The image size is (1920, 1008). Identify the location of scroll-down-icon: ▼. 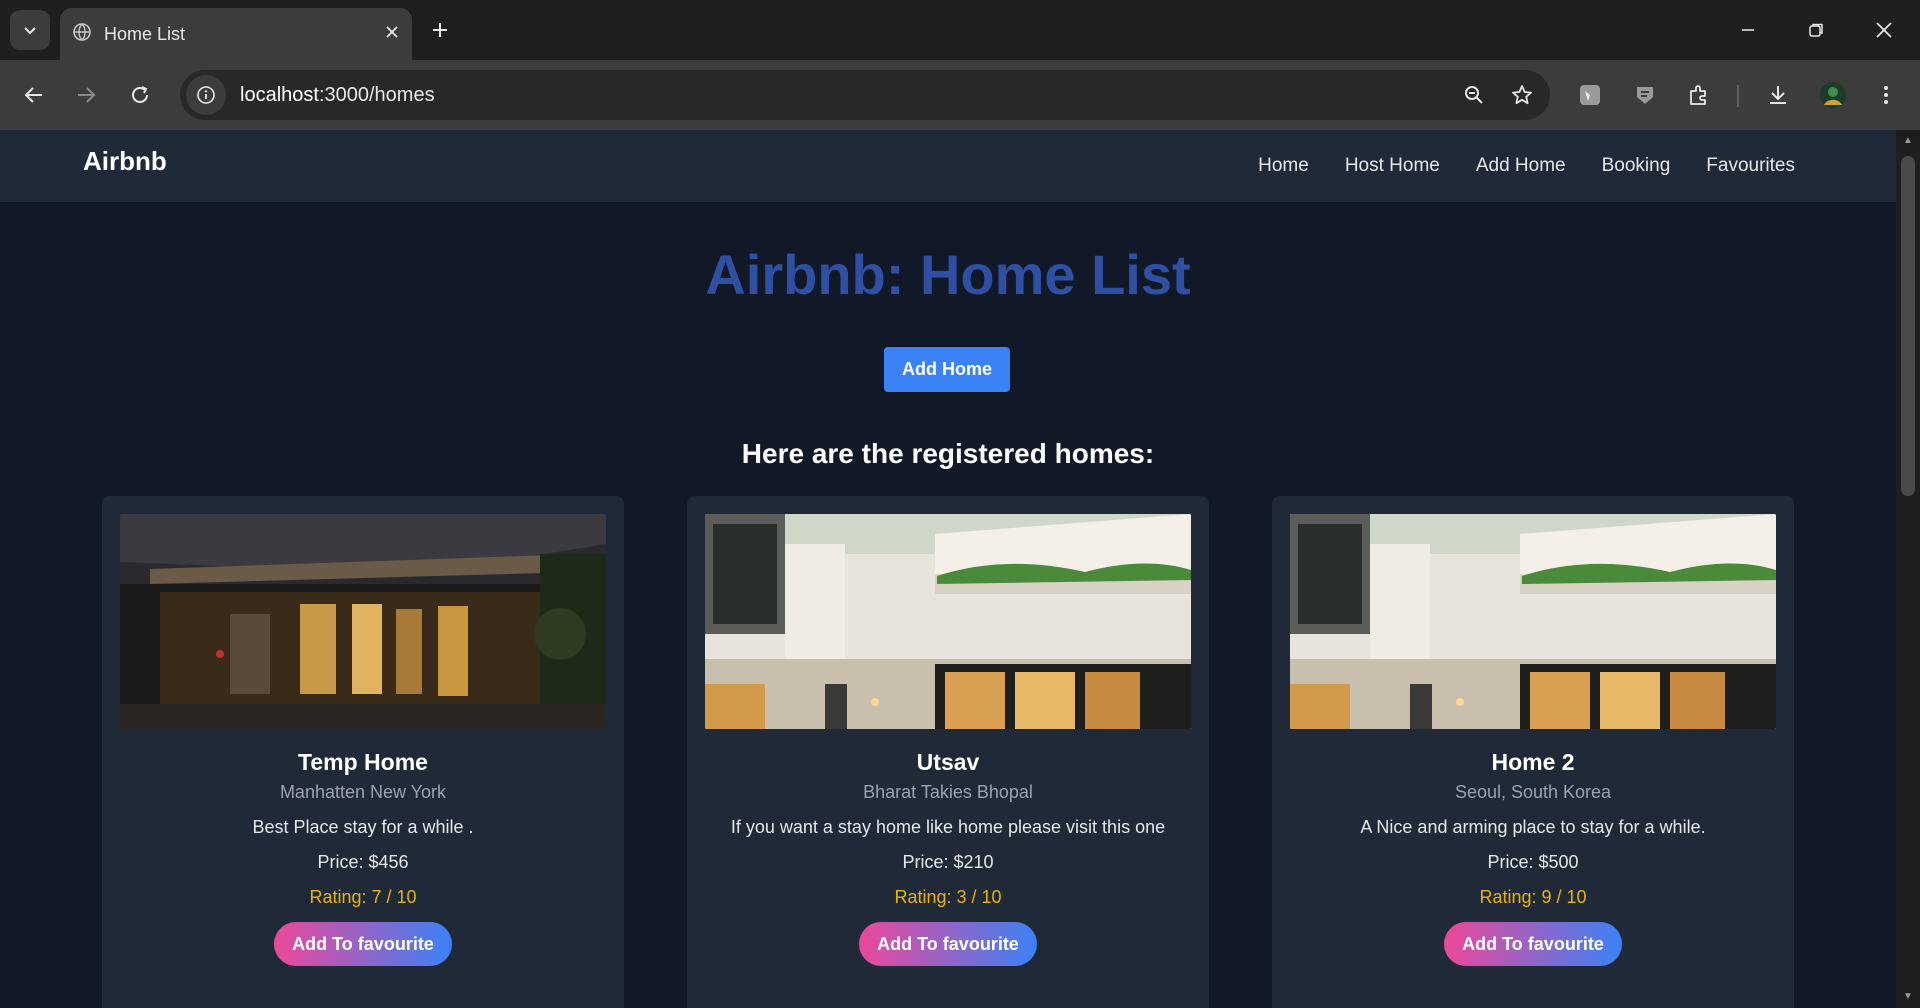
(1908, 997).